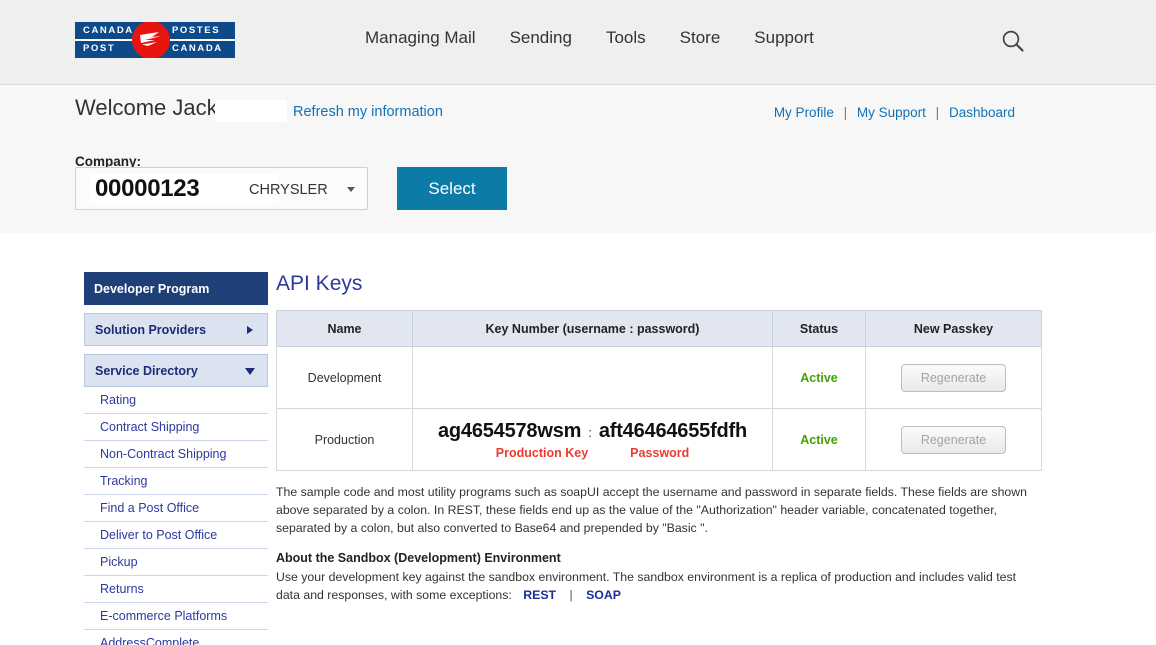 The height and width of the screenshot is (645, 1156). Describe the element at coordinates (368, 112) in the screenshot. I see `refresh-my-information-link: Refresh my information` at that location.